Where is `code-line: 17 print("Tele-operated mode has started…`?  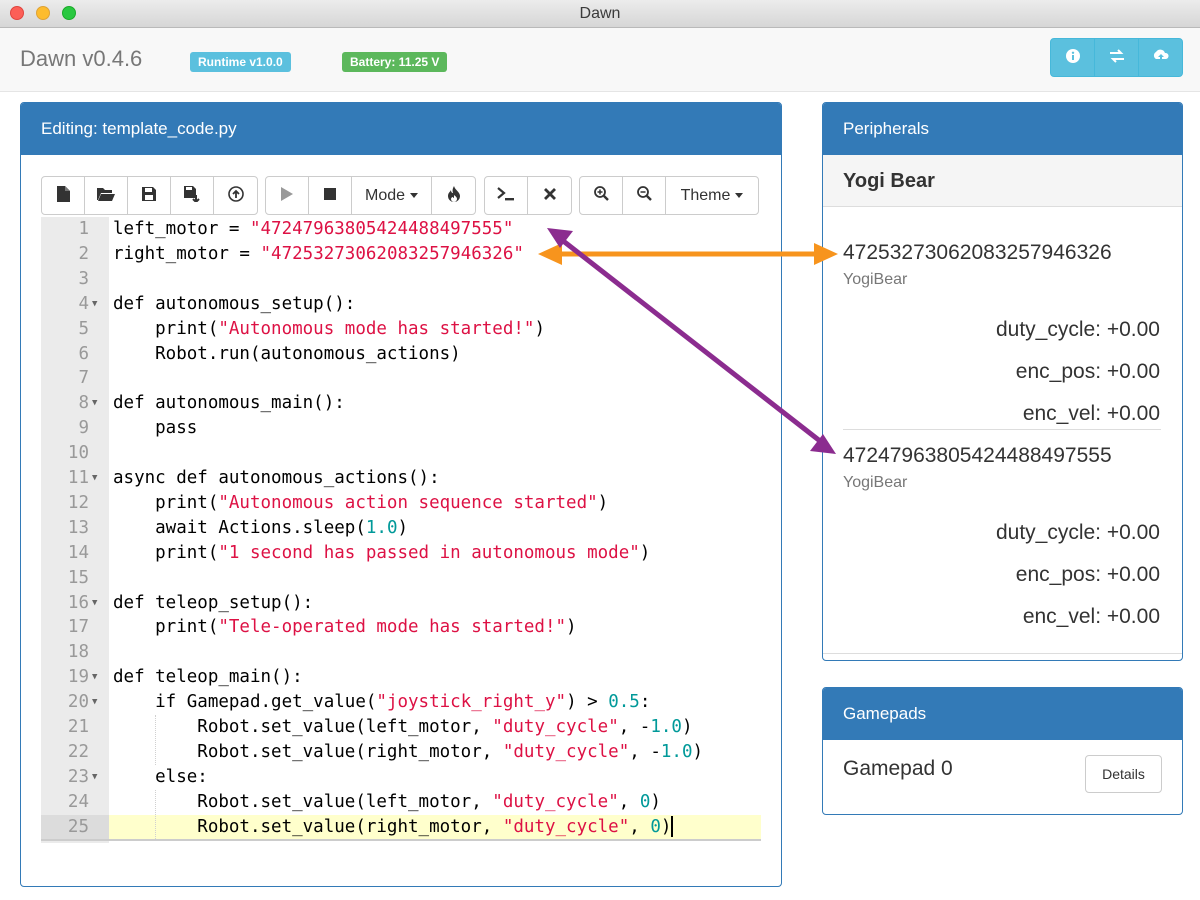 code-line: 17 print("Tele-operated mode has started… is located at coordinates (401, 627).